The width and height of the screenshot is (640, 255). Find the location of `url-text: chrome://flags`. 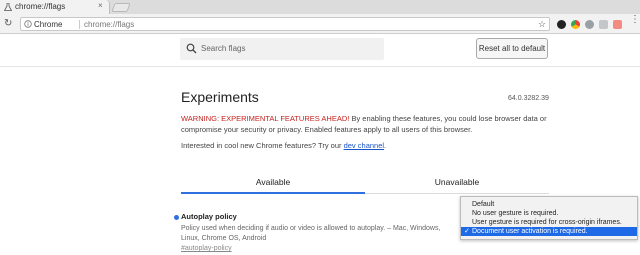

url-text: chrome://flags is located at coordinates (109, 24).